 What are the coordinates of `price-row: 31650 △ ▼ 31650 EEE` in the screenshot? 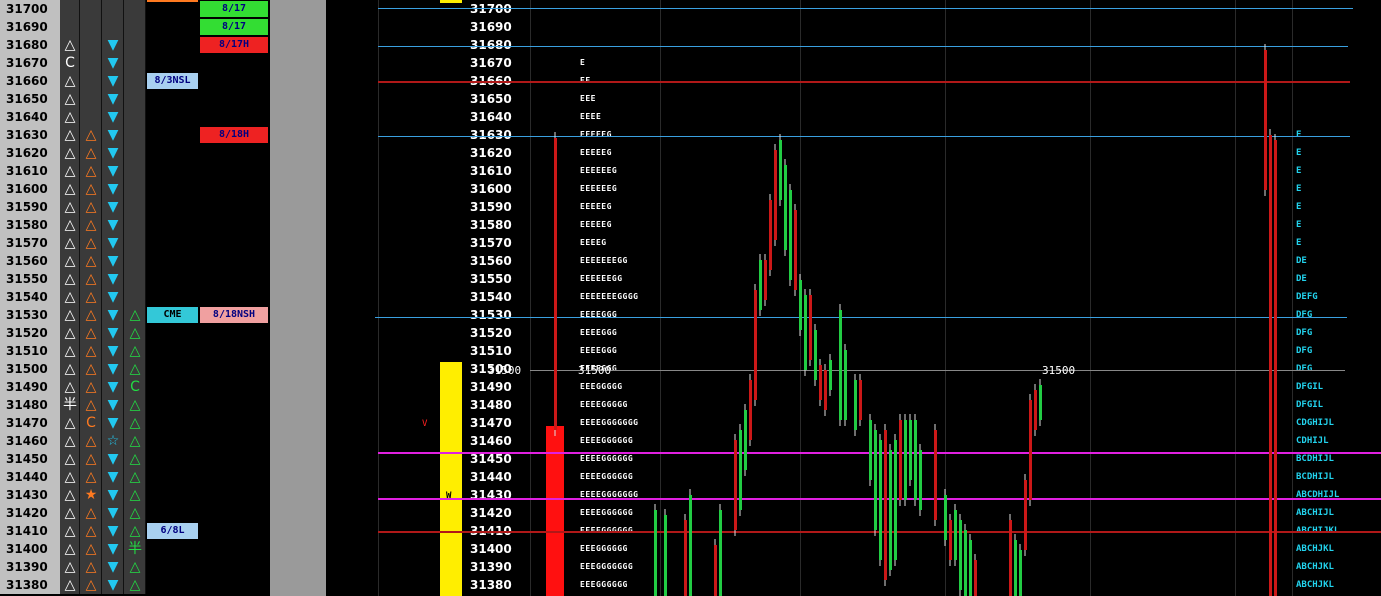 It's located at (690, 99).